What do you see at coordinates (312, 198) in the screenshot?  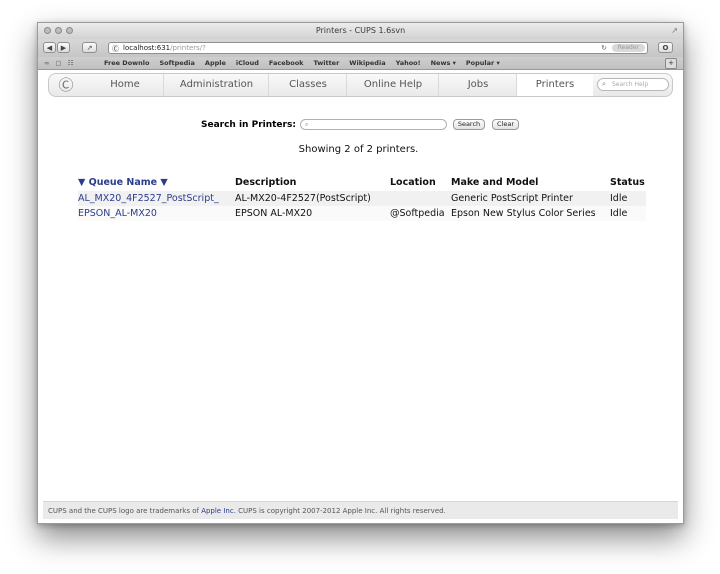 I see `description-cell: AL-MX20-4F2527(PostScript)` at bounding box center [312, 198].